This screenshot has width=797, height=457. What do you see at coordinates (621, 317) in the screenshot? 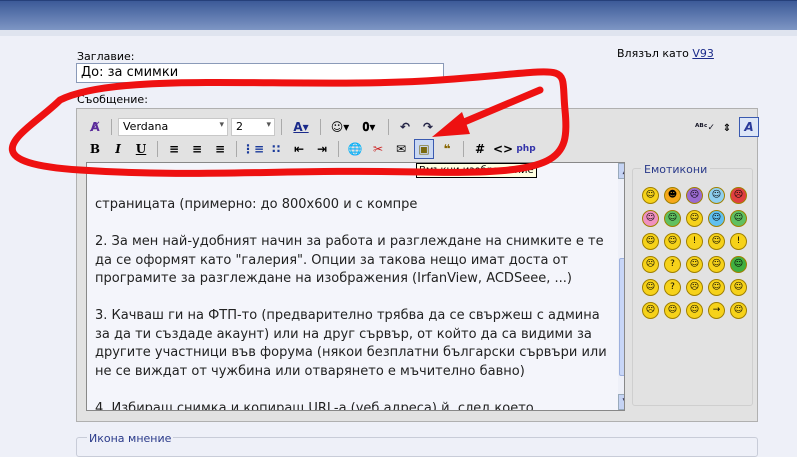
I see `scroll-thumb` at bounding box center [621, 317].